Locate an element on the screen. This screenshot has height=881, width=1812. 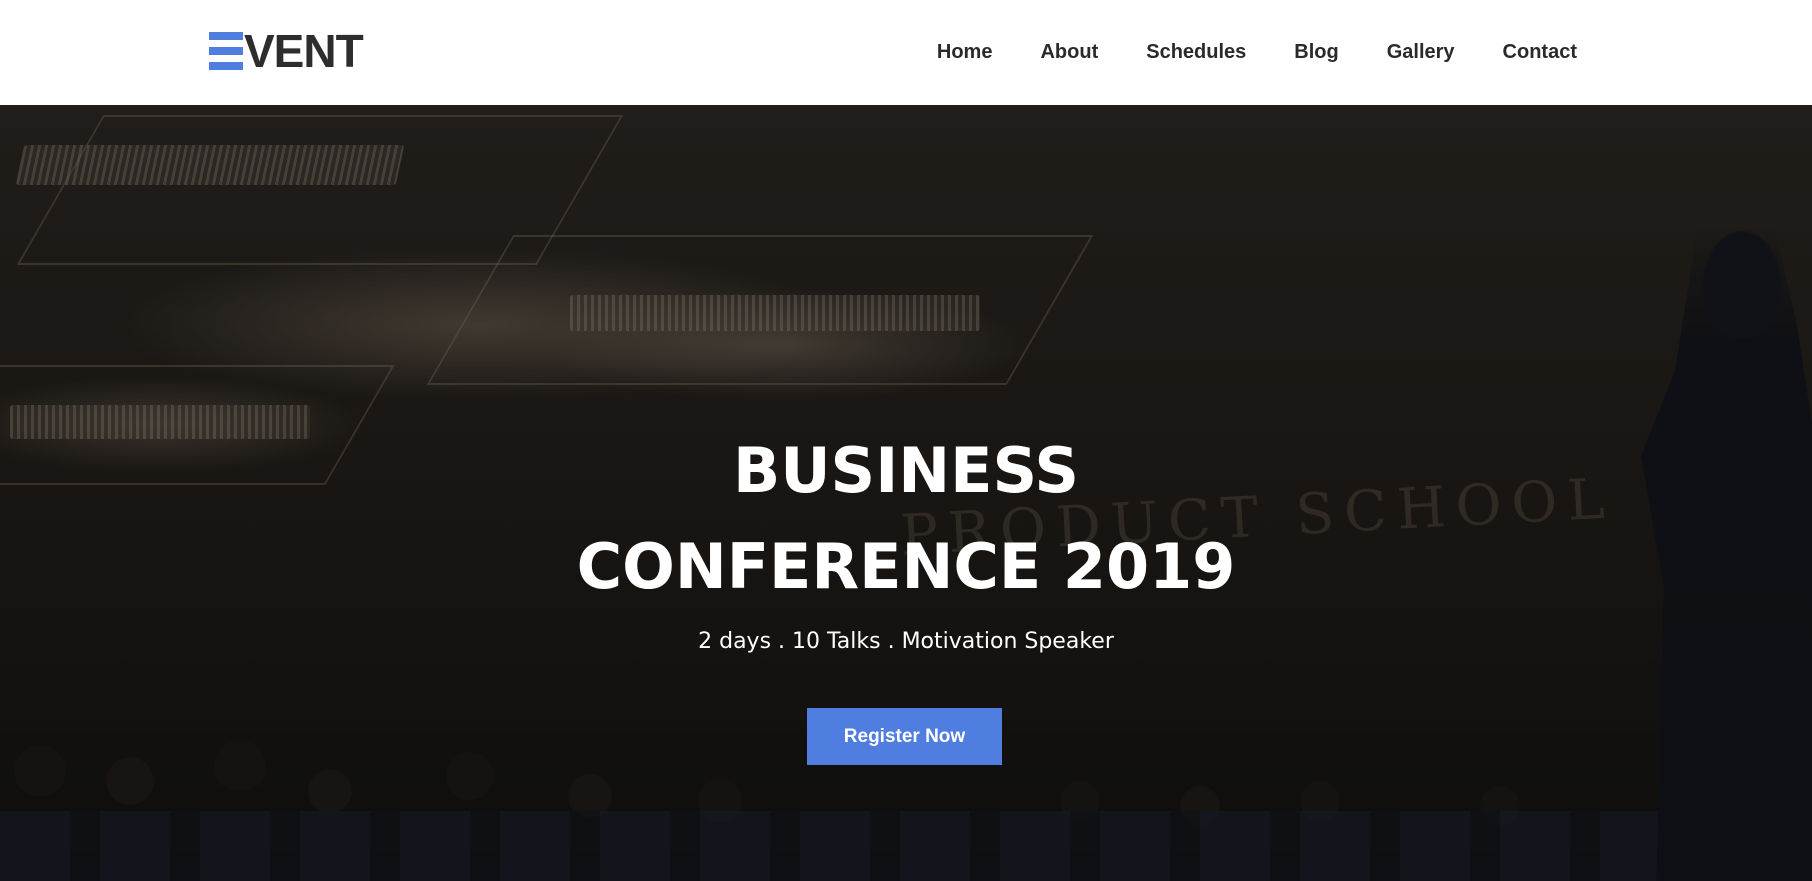
nav-item-gallery: Gallery is located at coordinates (1421, 52).